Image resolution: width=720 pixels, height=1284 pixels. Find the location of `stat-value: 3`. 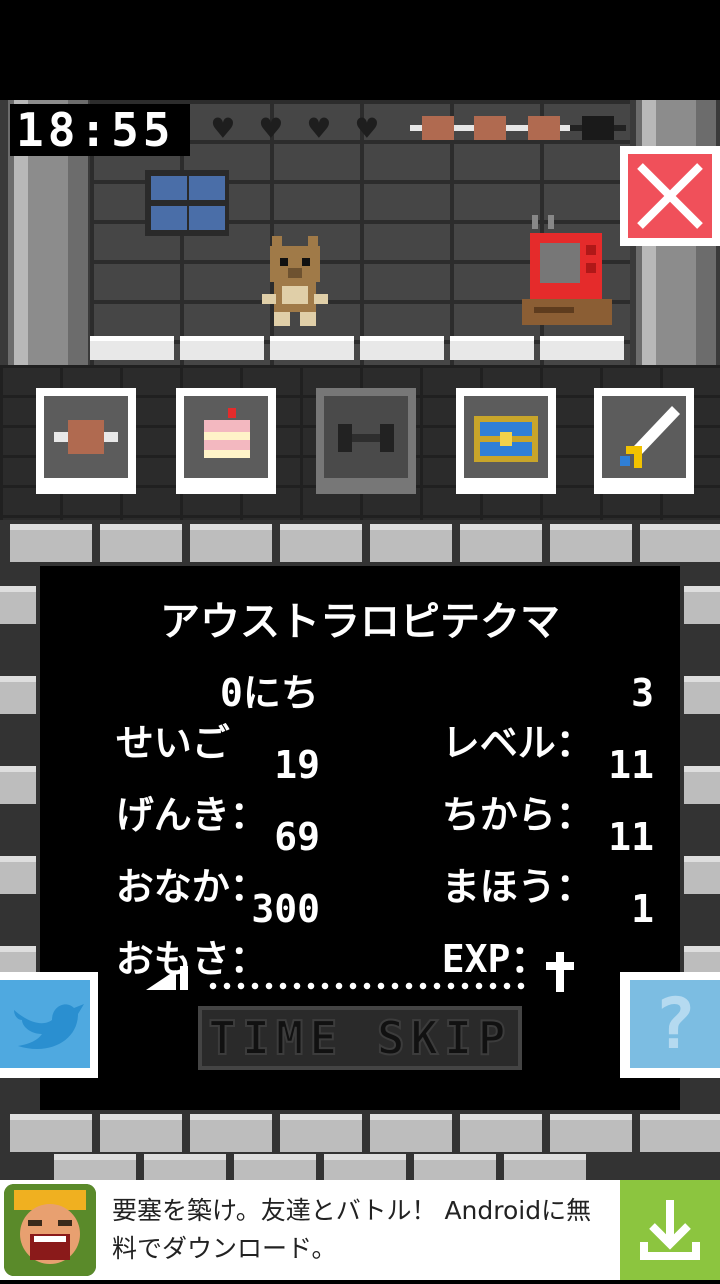

stat-value: 3 is located at coordinates (642, 693).